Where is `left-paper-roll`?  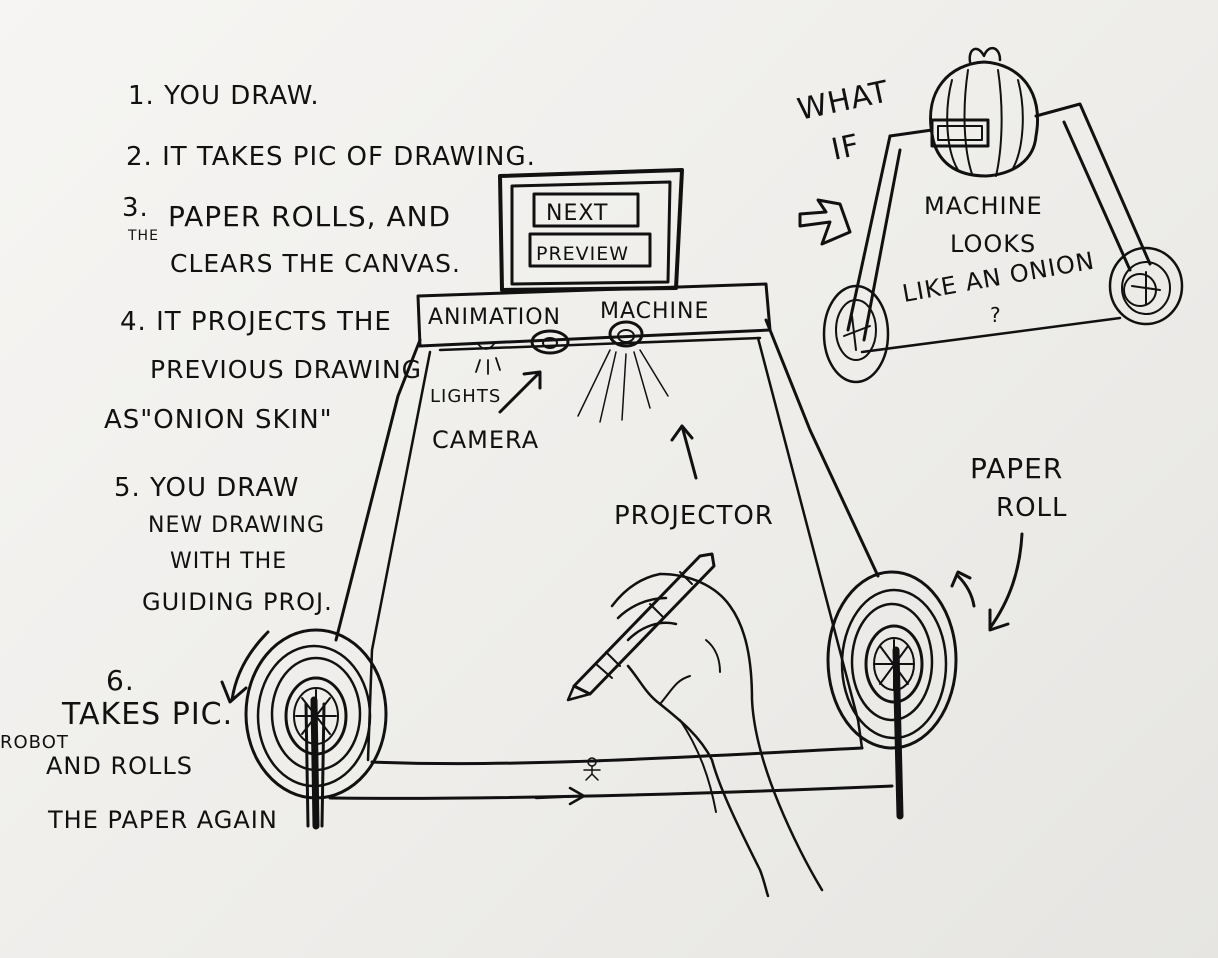
left-paper-roll is located at coordinates (316, 729).